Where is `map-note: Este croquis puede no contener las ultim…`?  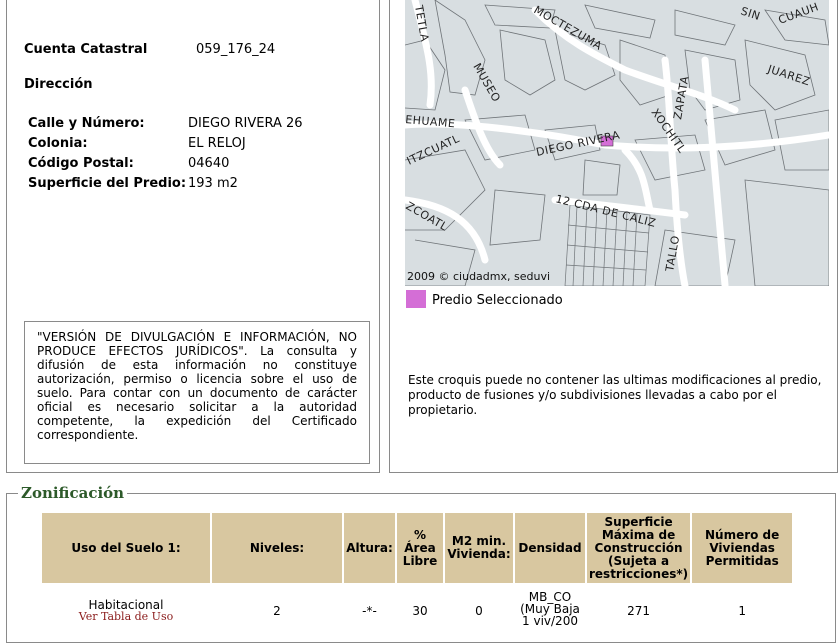 map-note: Este croquis puede no contener las ultim… is located at coordinates (615, 395).